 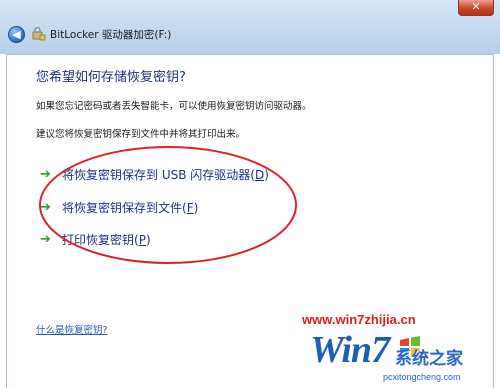 I want to click on save-to-usb-option: ➔ 将恢复密钥保存到 USB 闪存驱动器(D), so click(x=154, y=174).